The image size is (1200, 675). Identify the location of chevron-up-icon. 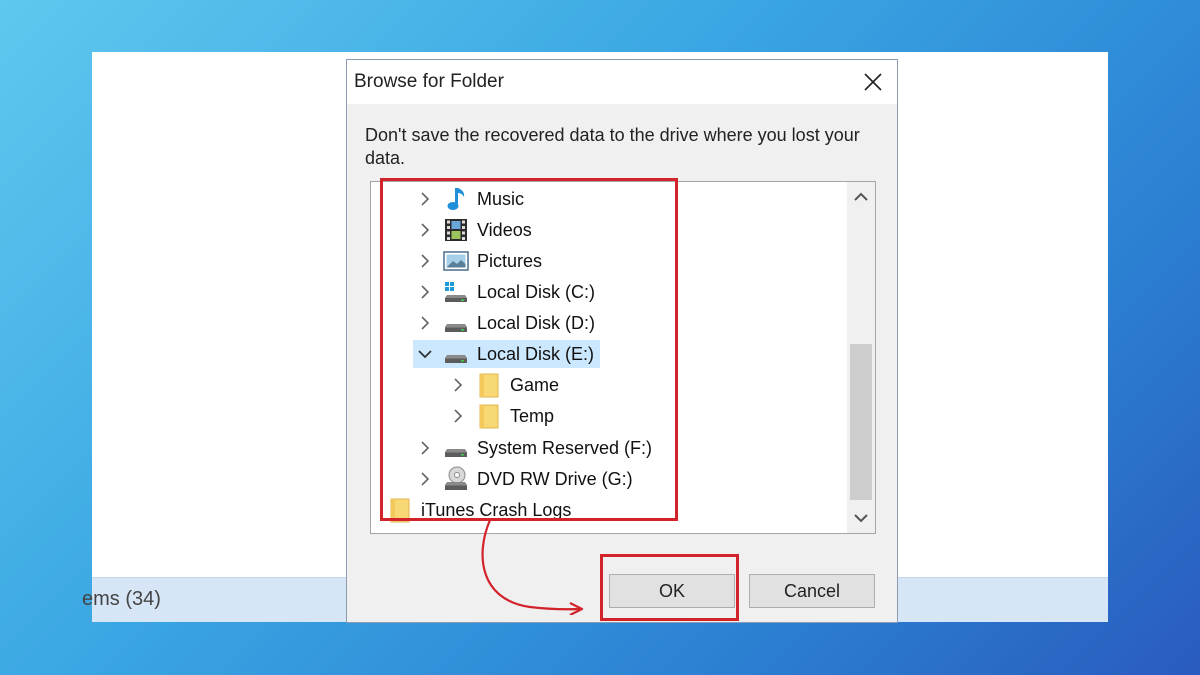
(861, 196).